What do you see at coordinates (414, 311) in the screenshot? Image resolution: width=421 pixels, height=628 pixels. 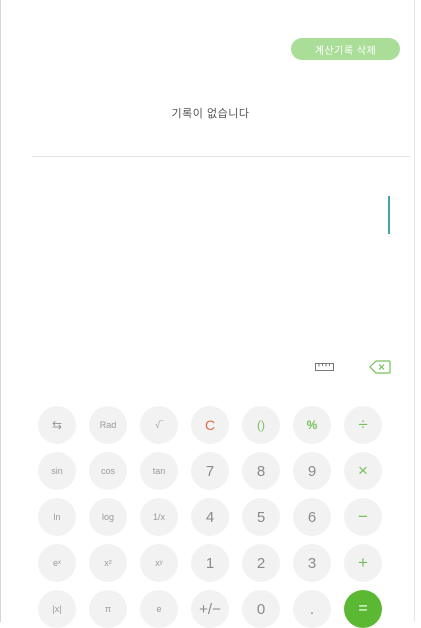 I see `window-edge` at bounding box center [414, 311].